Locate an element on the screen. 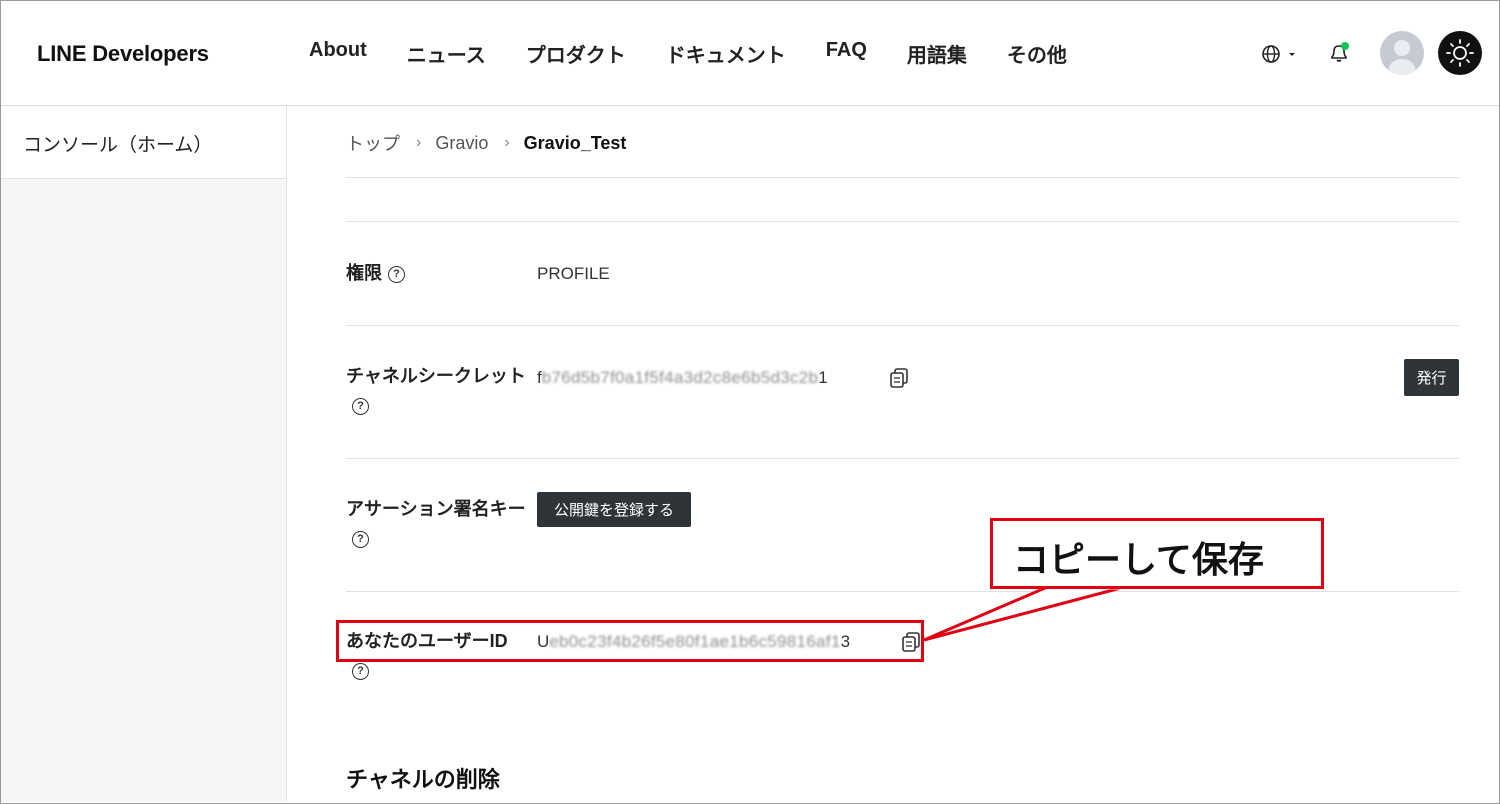  nav-docs: ドキュメント is located at coordinates (726, 53).